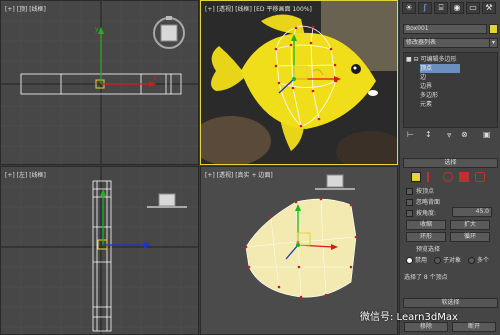 The image size is (500, 335). I want to click on modifier-list-dropdown: 修改器列表, so click(446, 43).